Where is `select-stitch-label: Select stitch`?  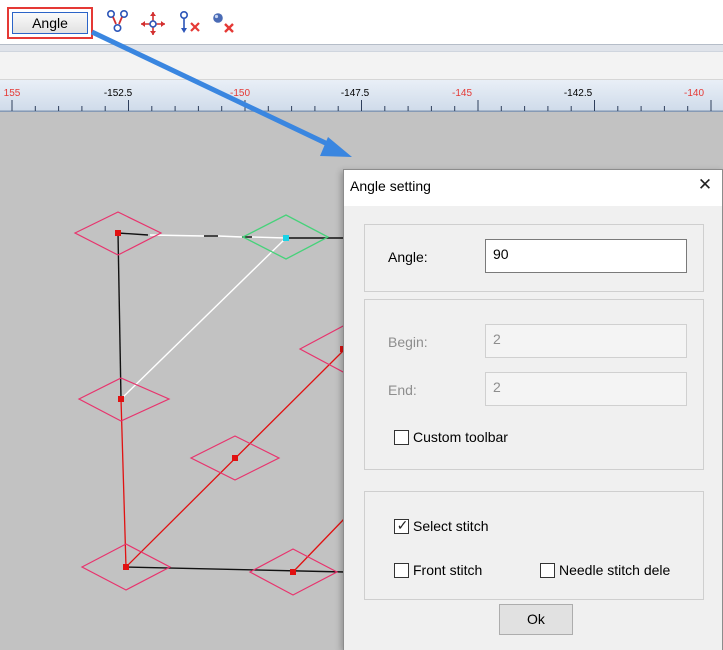 select-stitch-label: Select stitch is located at coordinates (451, 526).